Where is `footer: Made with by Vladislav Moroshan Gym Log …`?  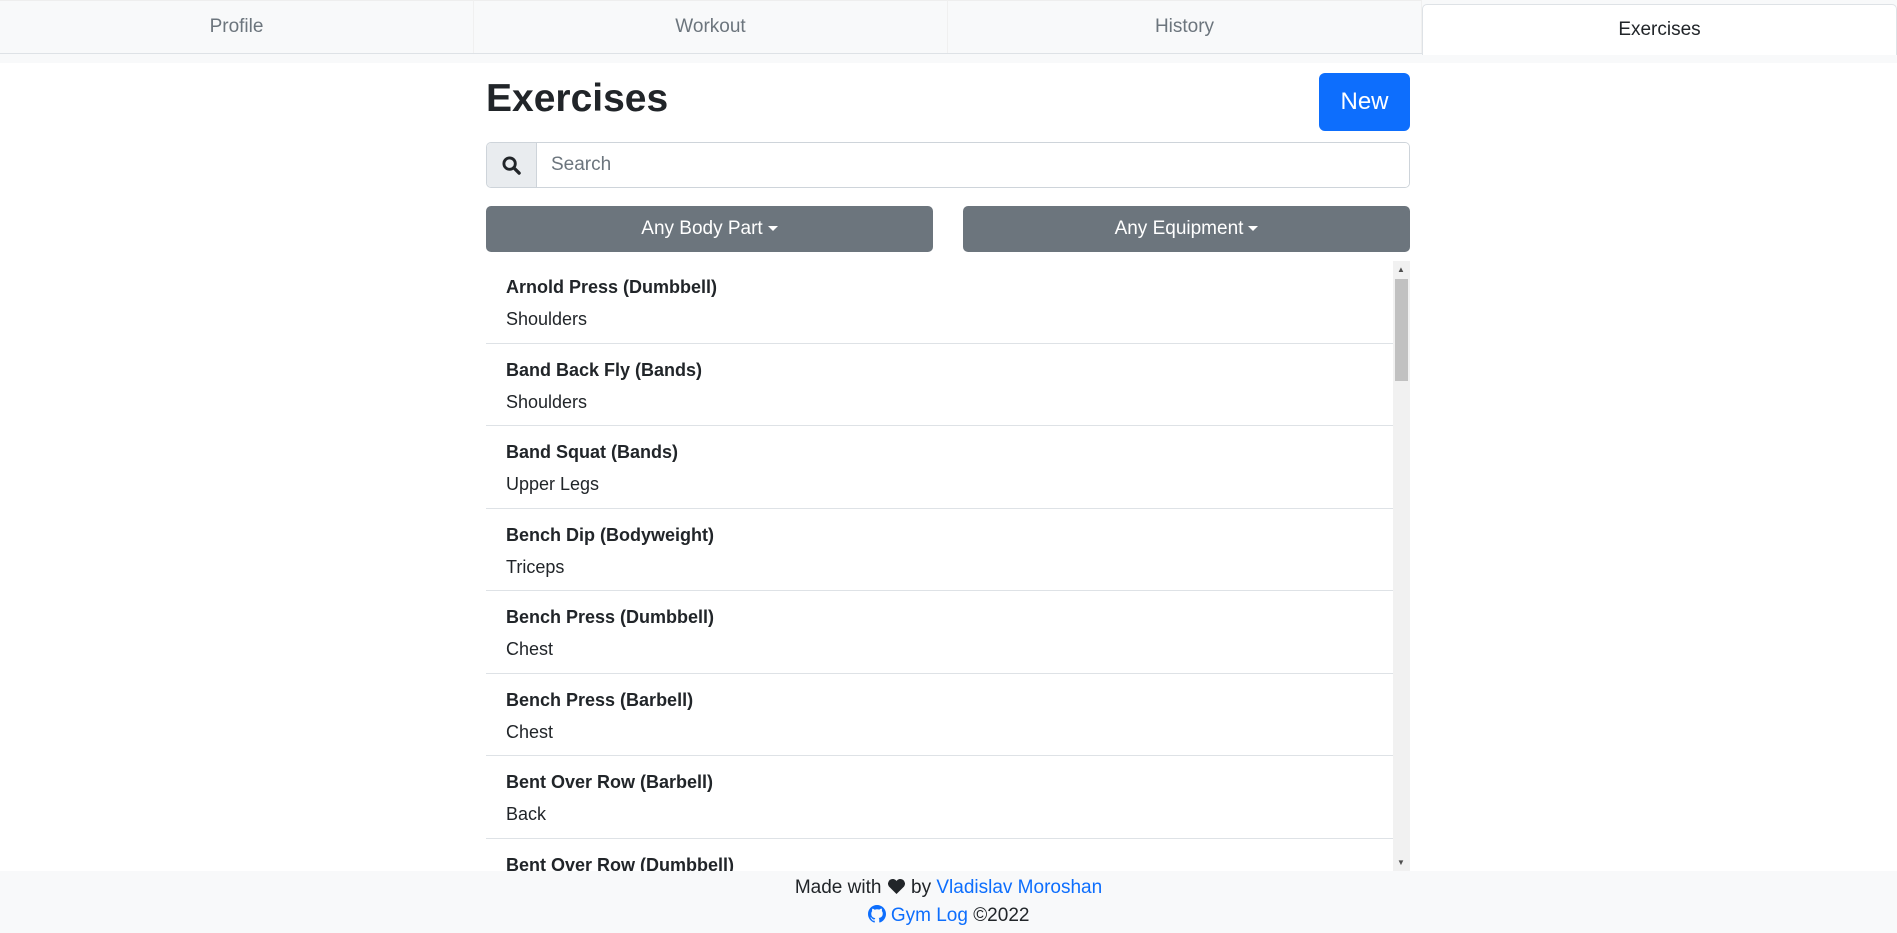
footer: Made with by Vladislav Moroshan Gym Log … is located at coordinates (948, 902).